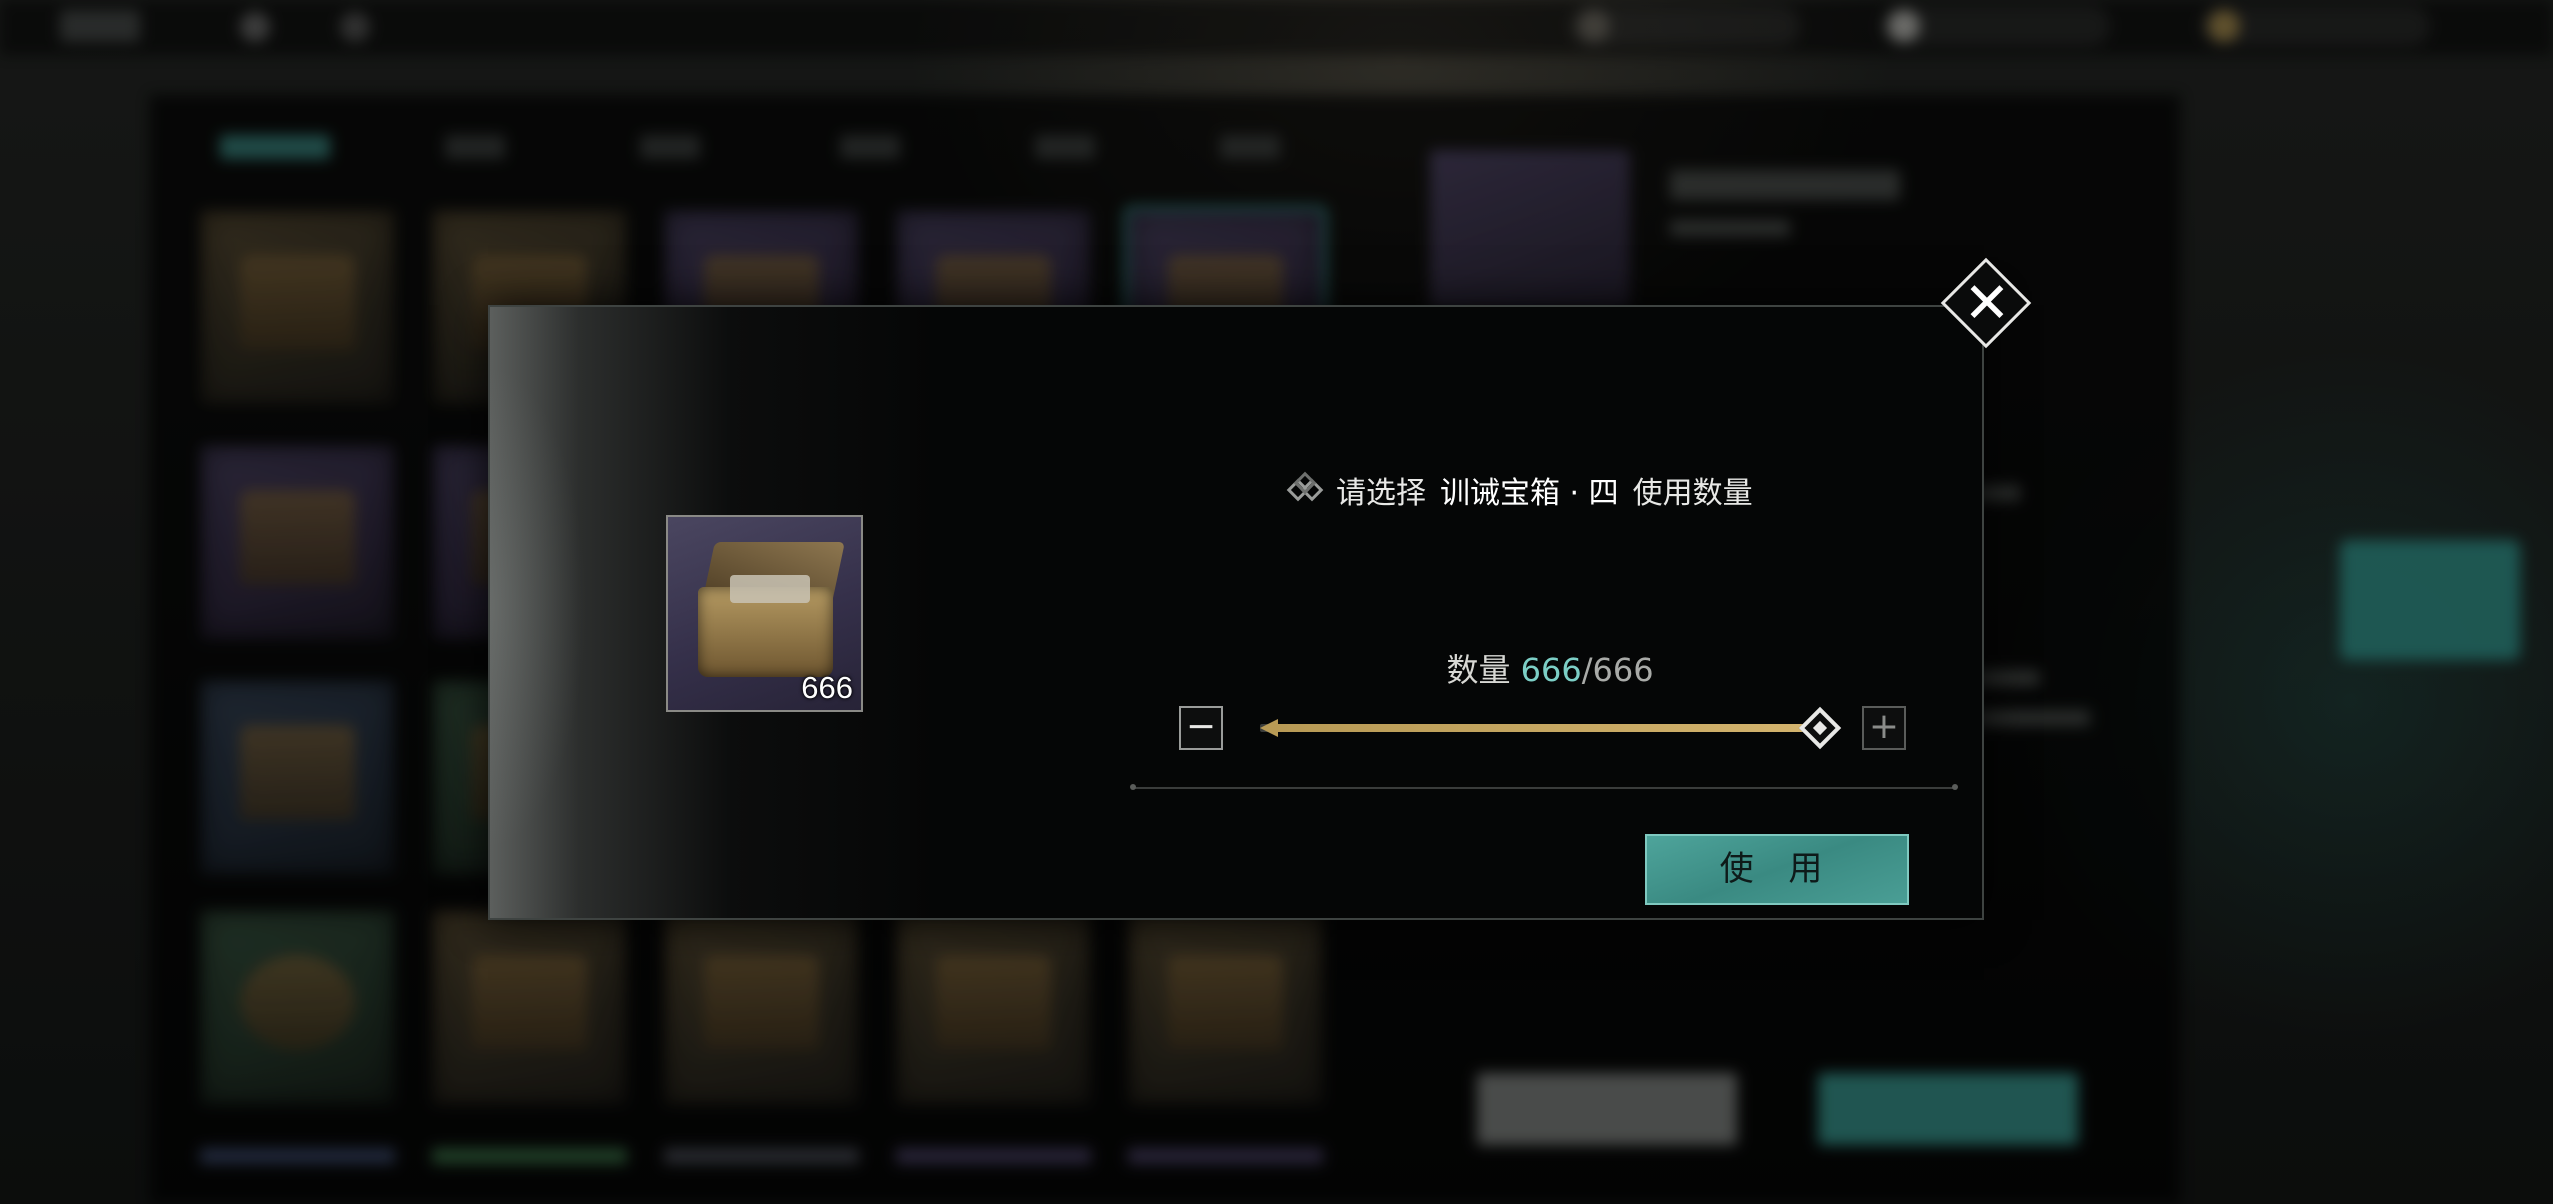  I want to click on minus-icon: −, so click(1201, 726).